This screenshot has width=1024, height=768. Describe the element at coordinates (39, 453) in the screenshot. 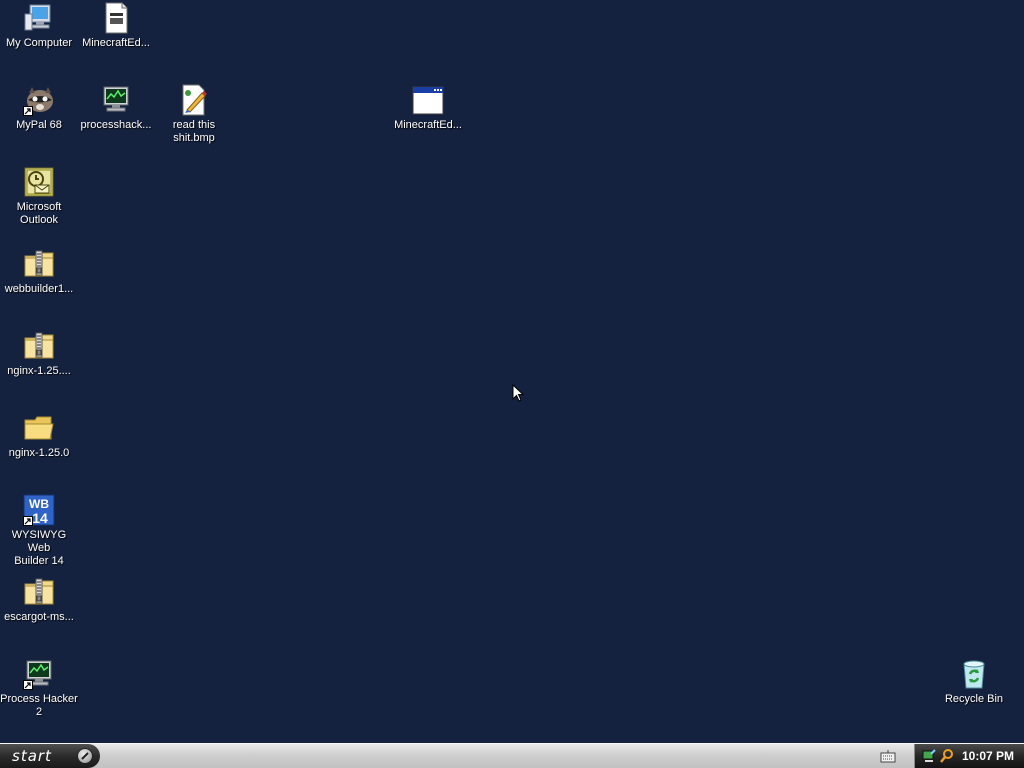

I see `desktop-icon-label: nginx-1.25.0` at that location.